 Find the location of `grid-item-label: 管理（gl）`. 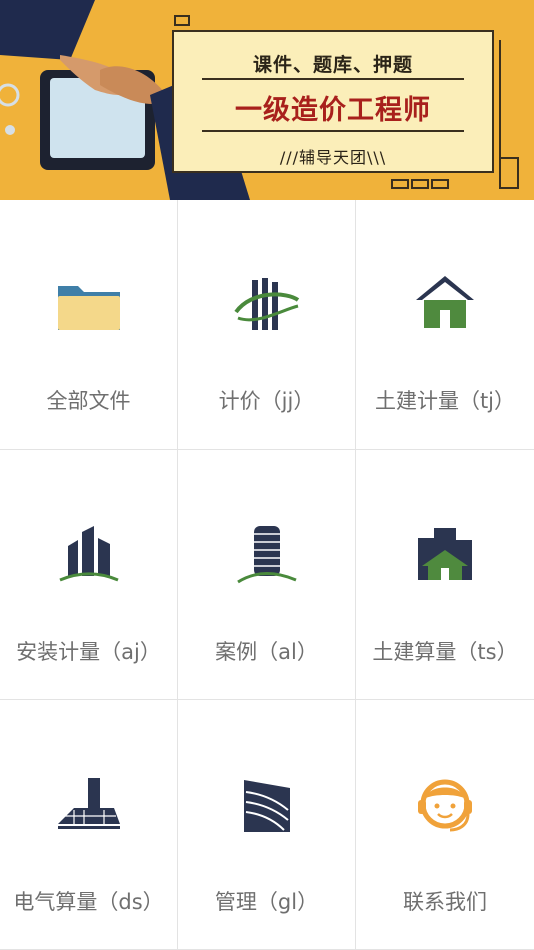

grid-item-label: 管理（gl） is located at coordinates (266, 902).